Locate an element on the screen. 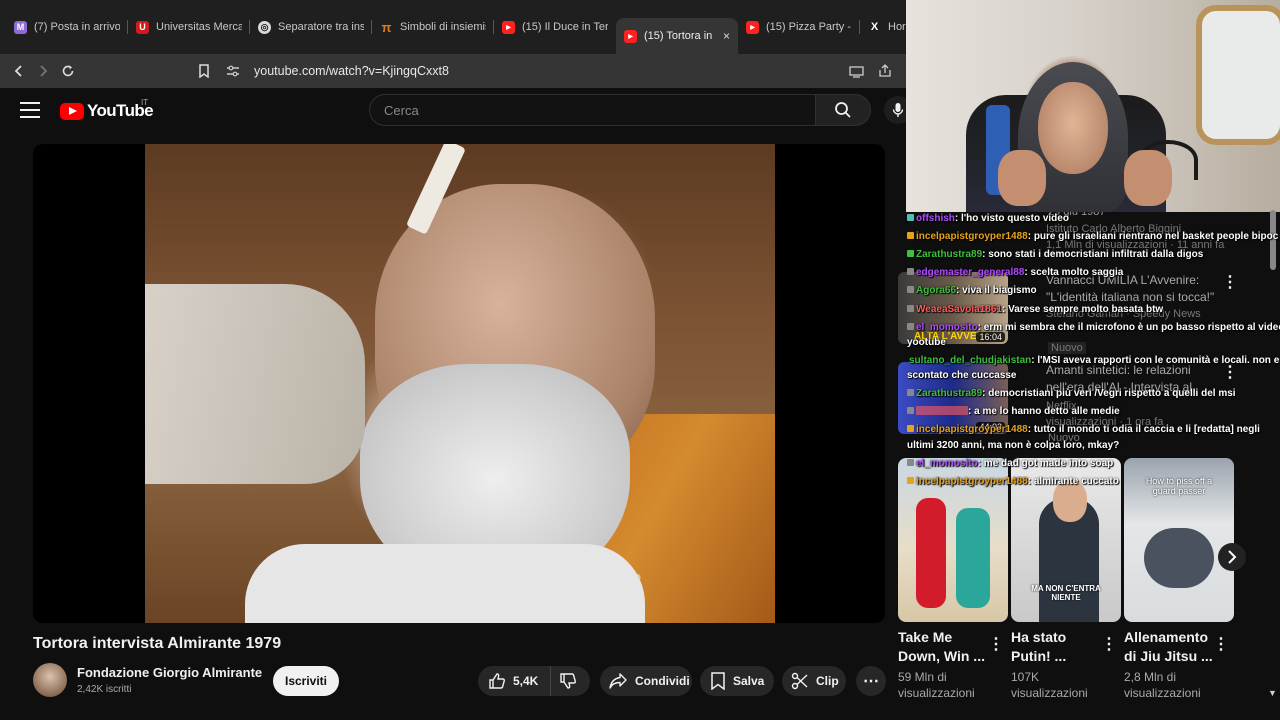 This screenshot has height=720, width=1280. tab-label: Separatore tra insi is located at coordinates (321, 27).